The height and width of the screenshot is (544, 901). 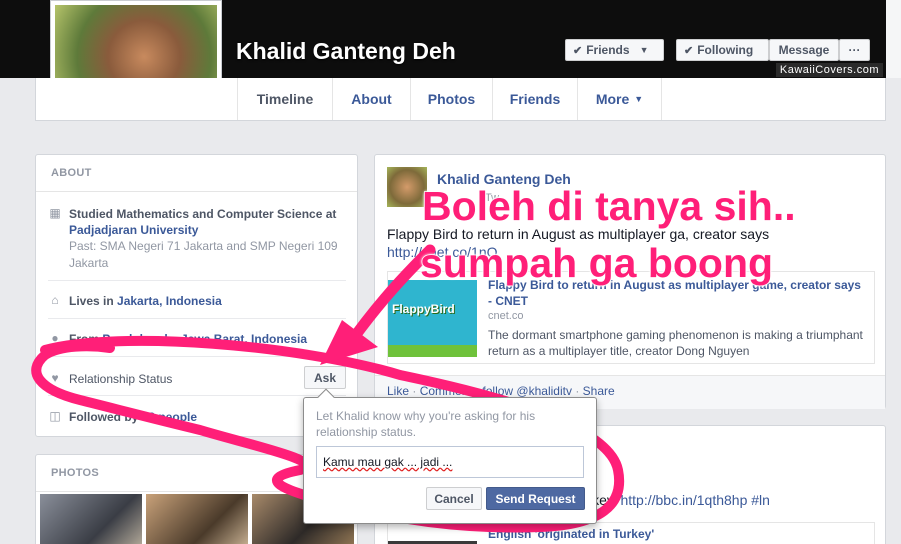 I want to click on annotation-text-line1: Boleh di tanya sih.., so click(x=608, y=206).